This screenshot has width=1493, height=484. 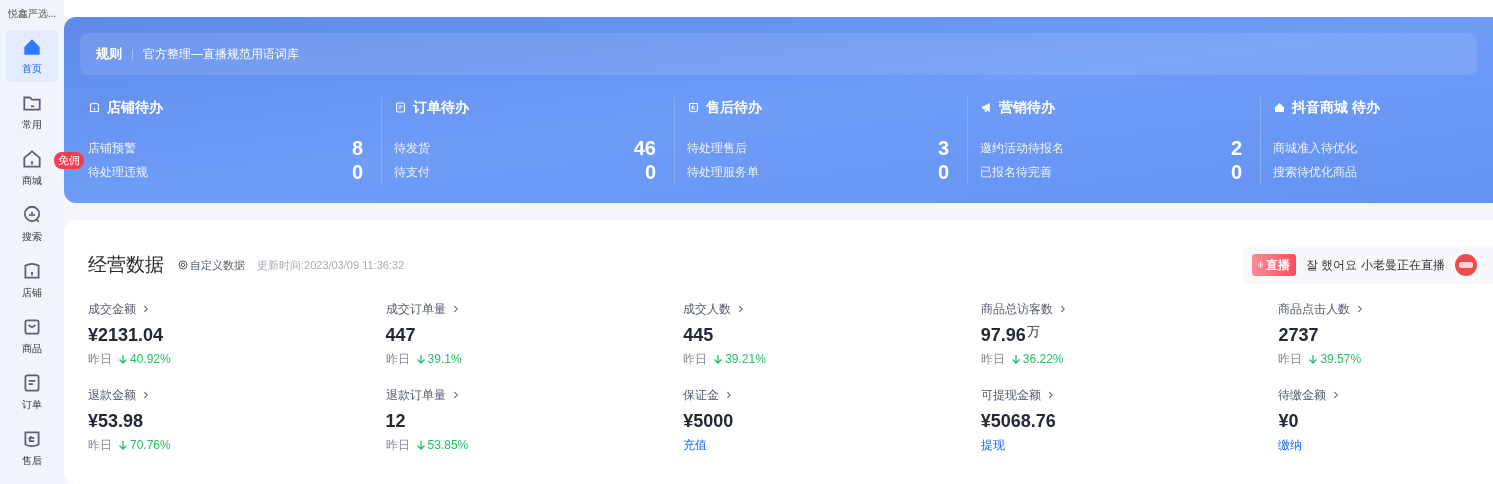 I want to click on promo-badge: 免佣, so click(x=69, y=160).